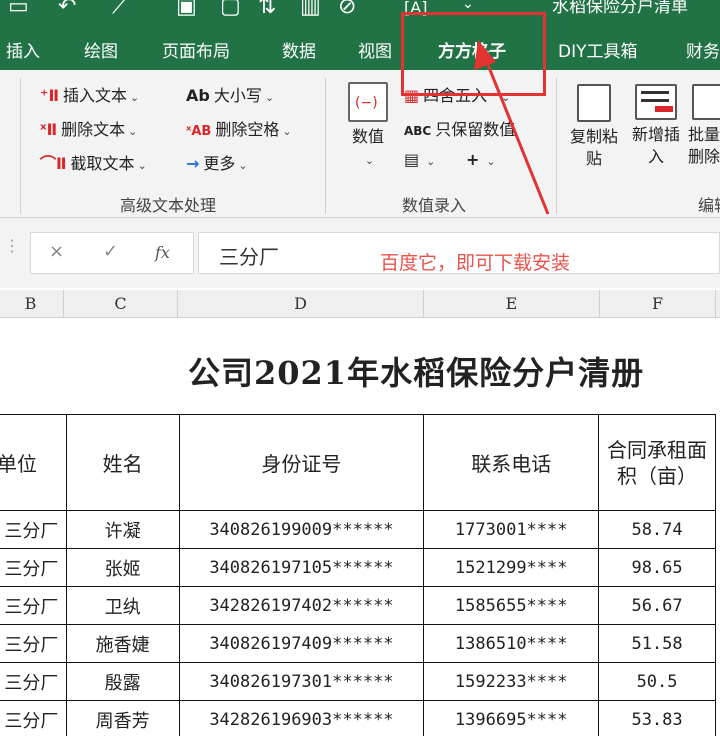 Image resolution: width=720 pixels, height=736 pixels. Describe the element at coordinates (657, 567) in the screenshot. I see `table-cell: 98.65` at that location.